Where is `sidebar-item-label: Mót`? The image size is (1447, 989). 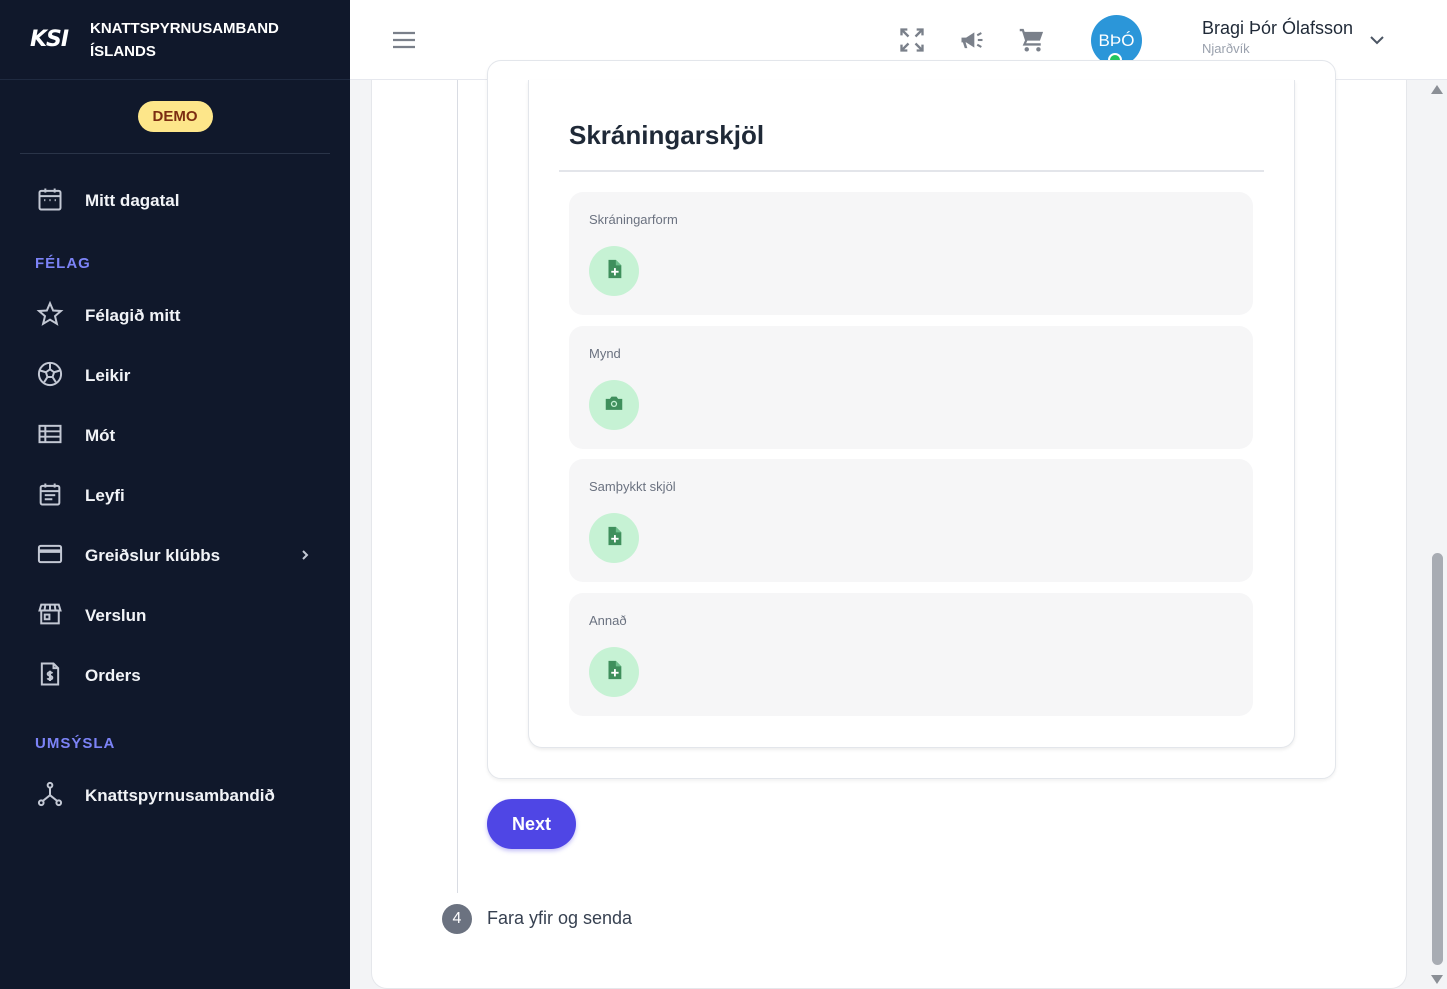 sidebar-item-label: Mót is located at coordinates (100, 435).